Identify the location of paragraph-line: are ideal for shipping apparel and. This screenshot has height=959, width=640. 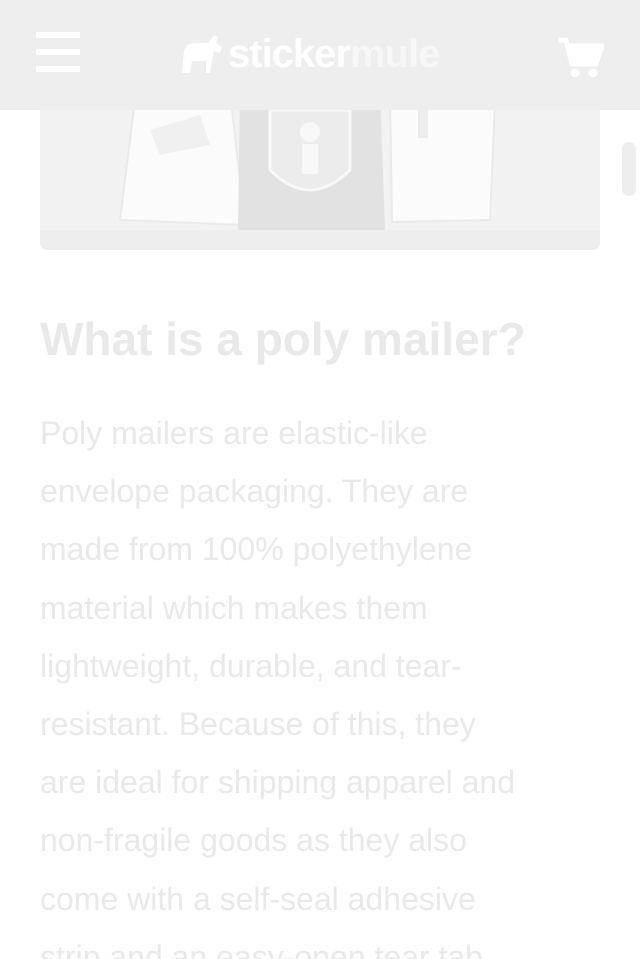
(277, 782).